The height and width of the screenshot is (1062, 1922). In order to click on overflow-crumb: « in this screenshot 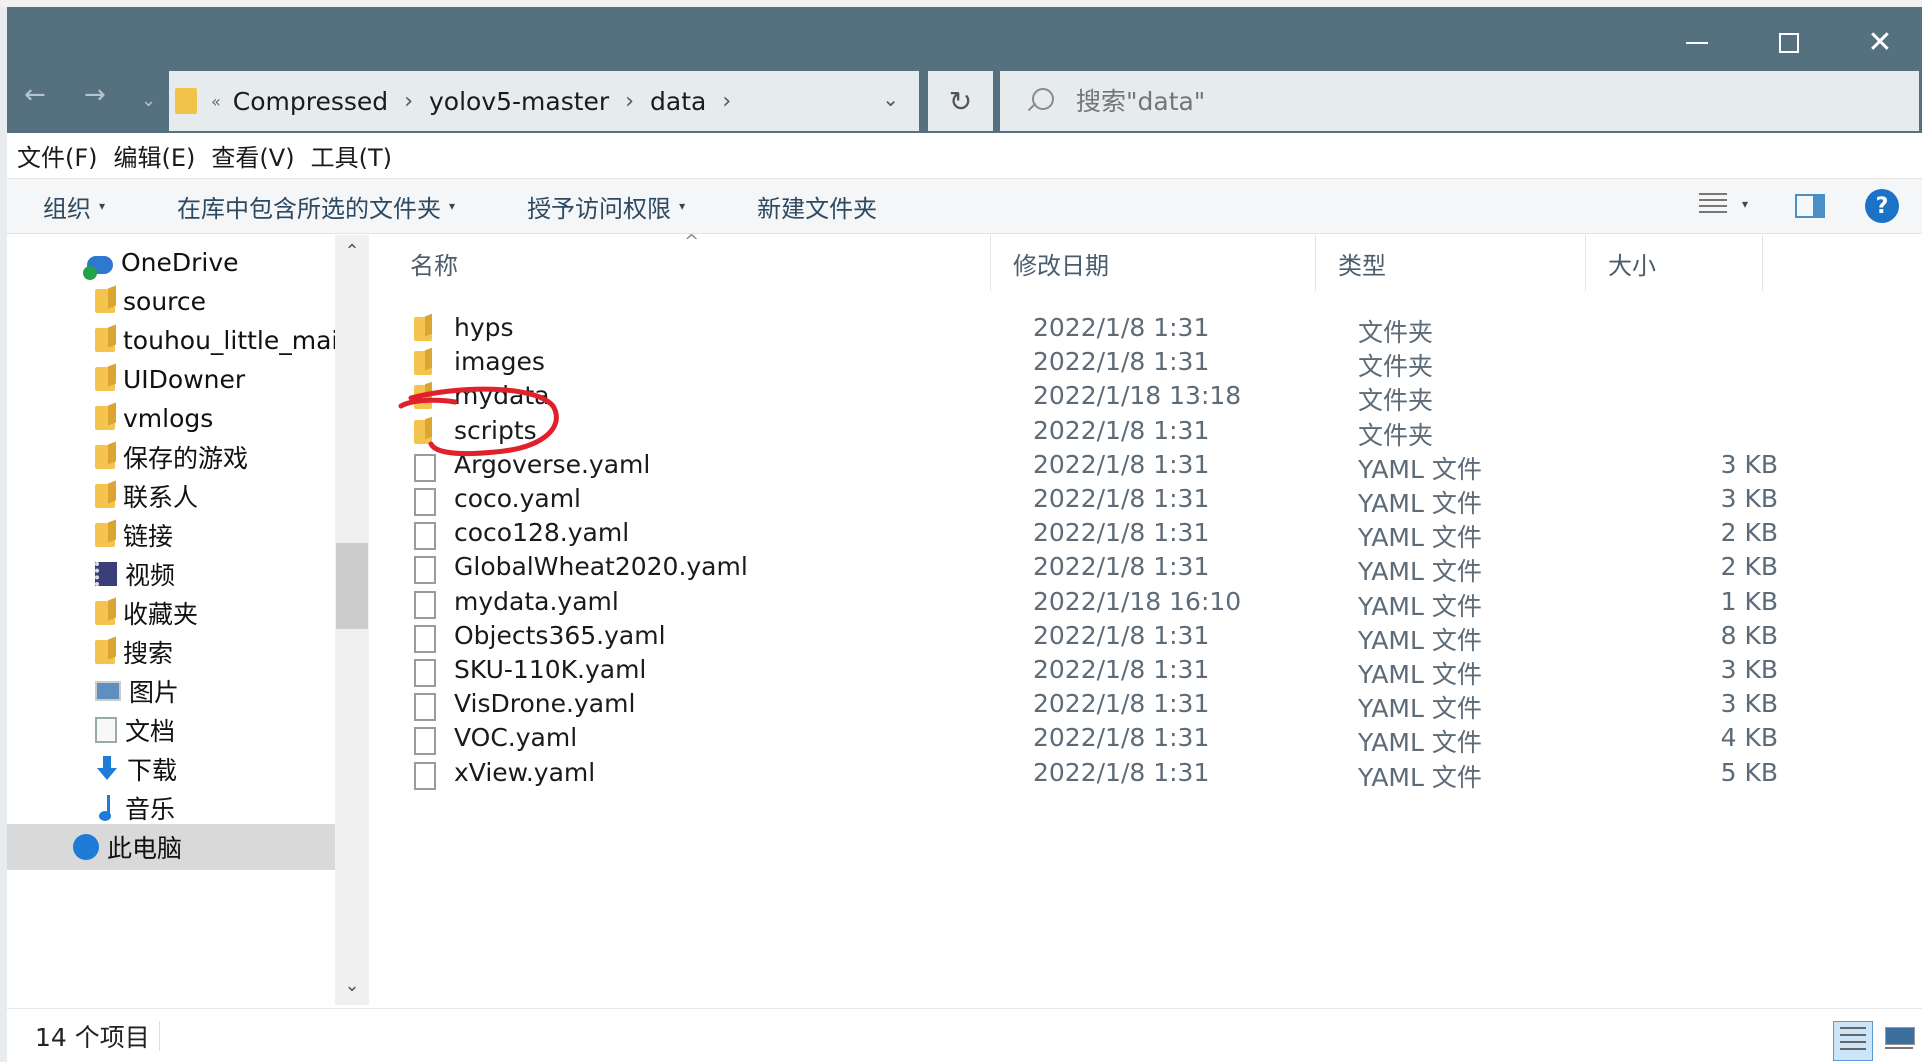, I will do `click(216, 101)`.